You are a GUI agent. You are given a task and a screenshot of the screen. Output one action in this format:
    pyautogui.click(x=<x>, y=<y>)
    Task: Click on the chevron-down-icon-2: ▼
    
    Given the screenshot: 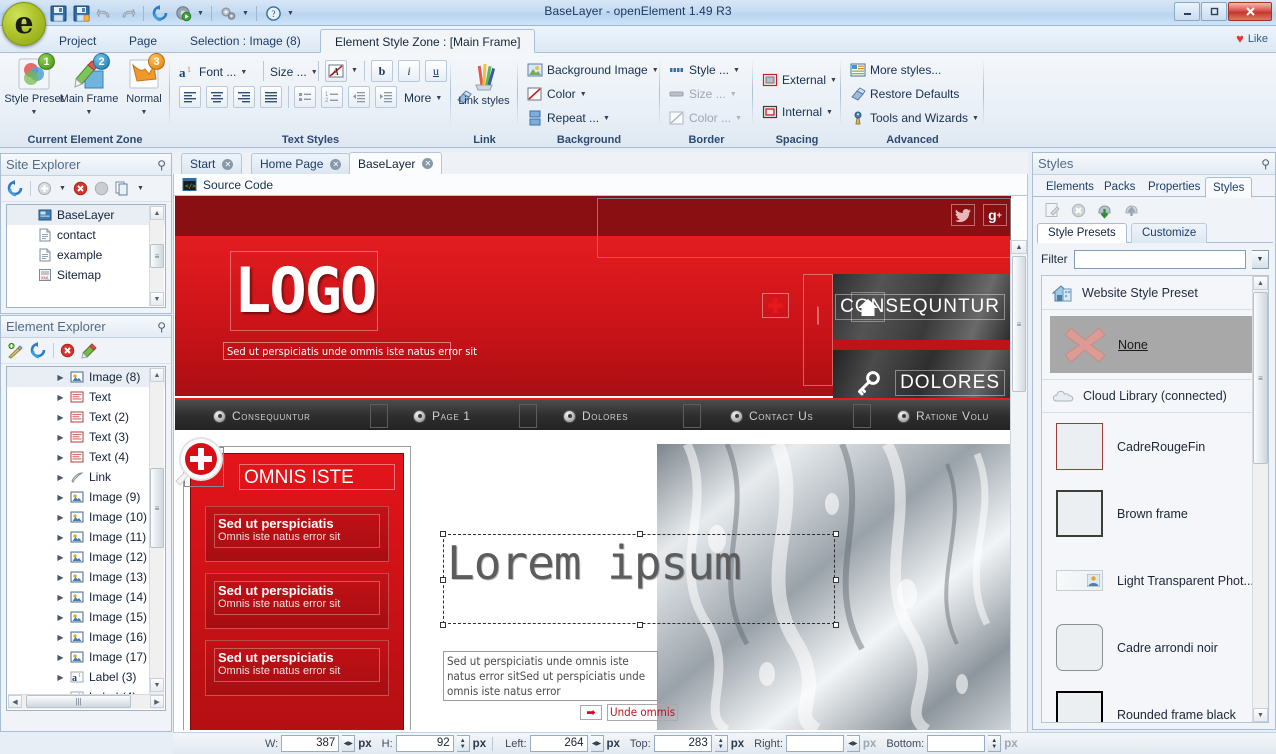 What is the action you would take?
    pyautogui.click(x=89, y=112)
    